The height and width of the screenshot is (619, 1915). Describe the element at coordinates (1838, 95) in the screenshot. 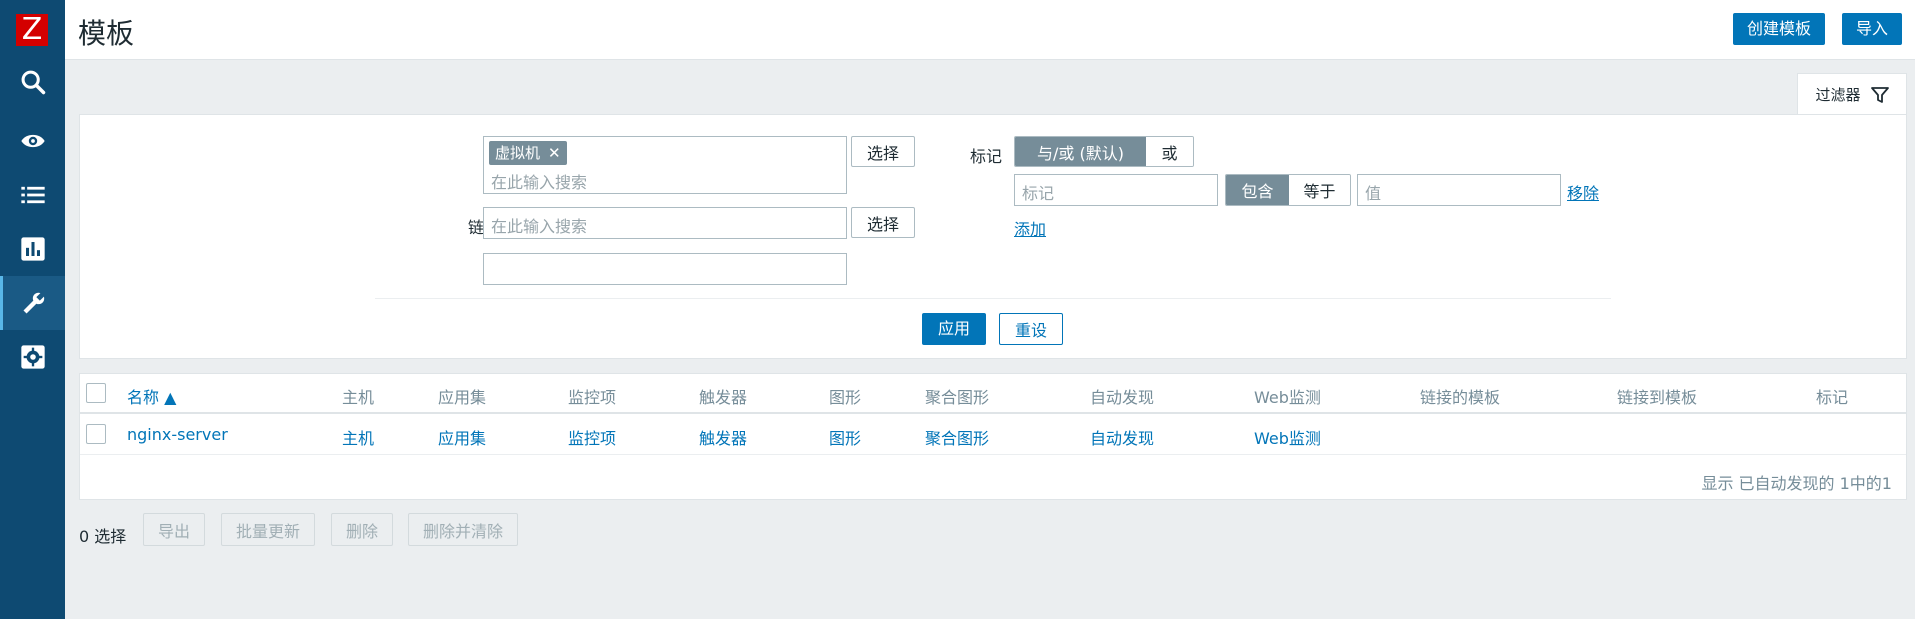

I see `filter-tab-label: 过滤器` at that location.